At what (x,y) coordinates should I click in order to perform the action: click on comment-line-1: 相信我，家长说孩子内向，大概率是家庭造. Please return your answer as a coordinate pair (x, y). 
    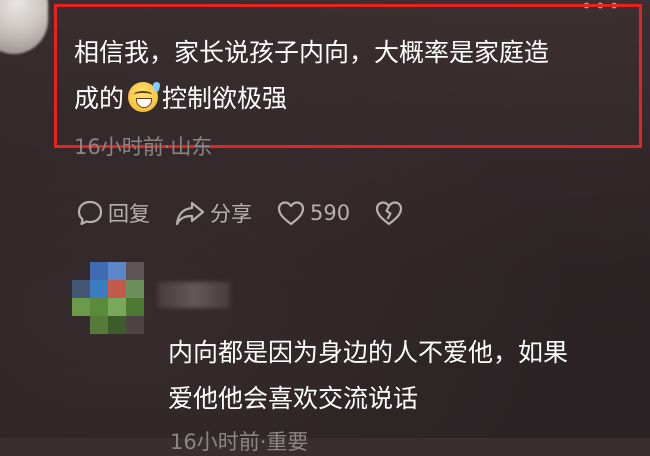
    Looking at the image, I should click on (312, 52).